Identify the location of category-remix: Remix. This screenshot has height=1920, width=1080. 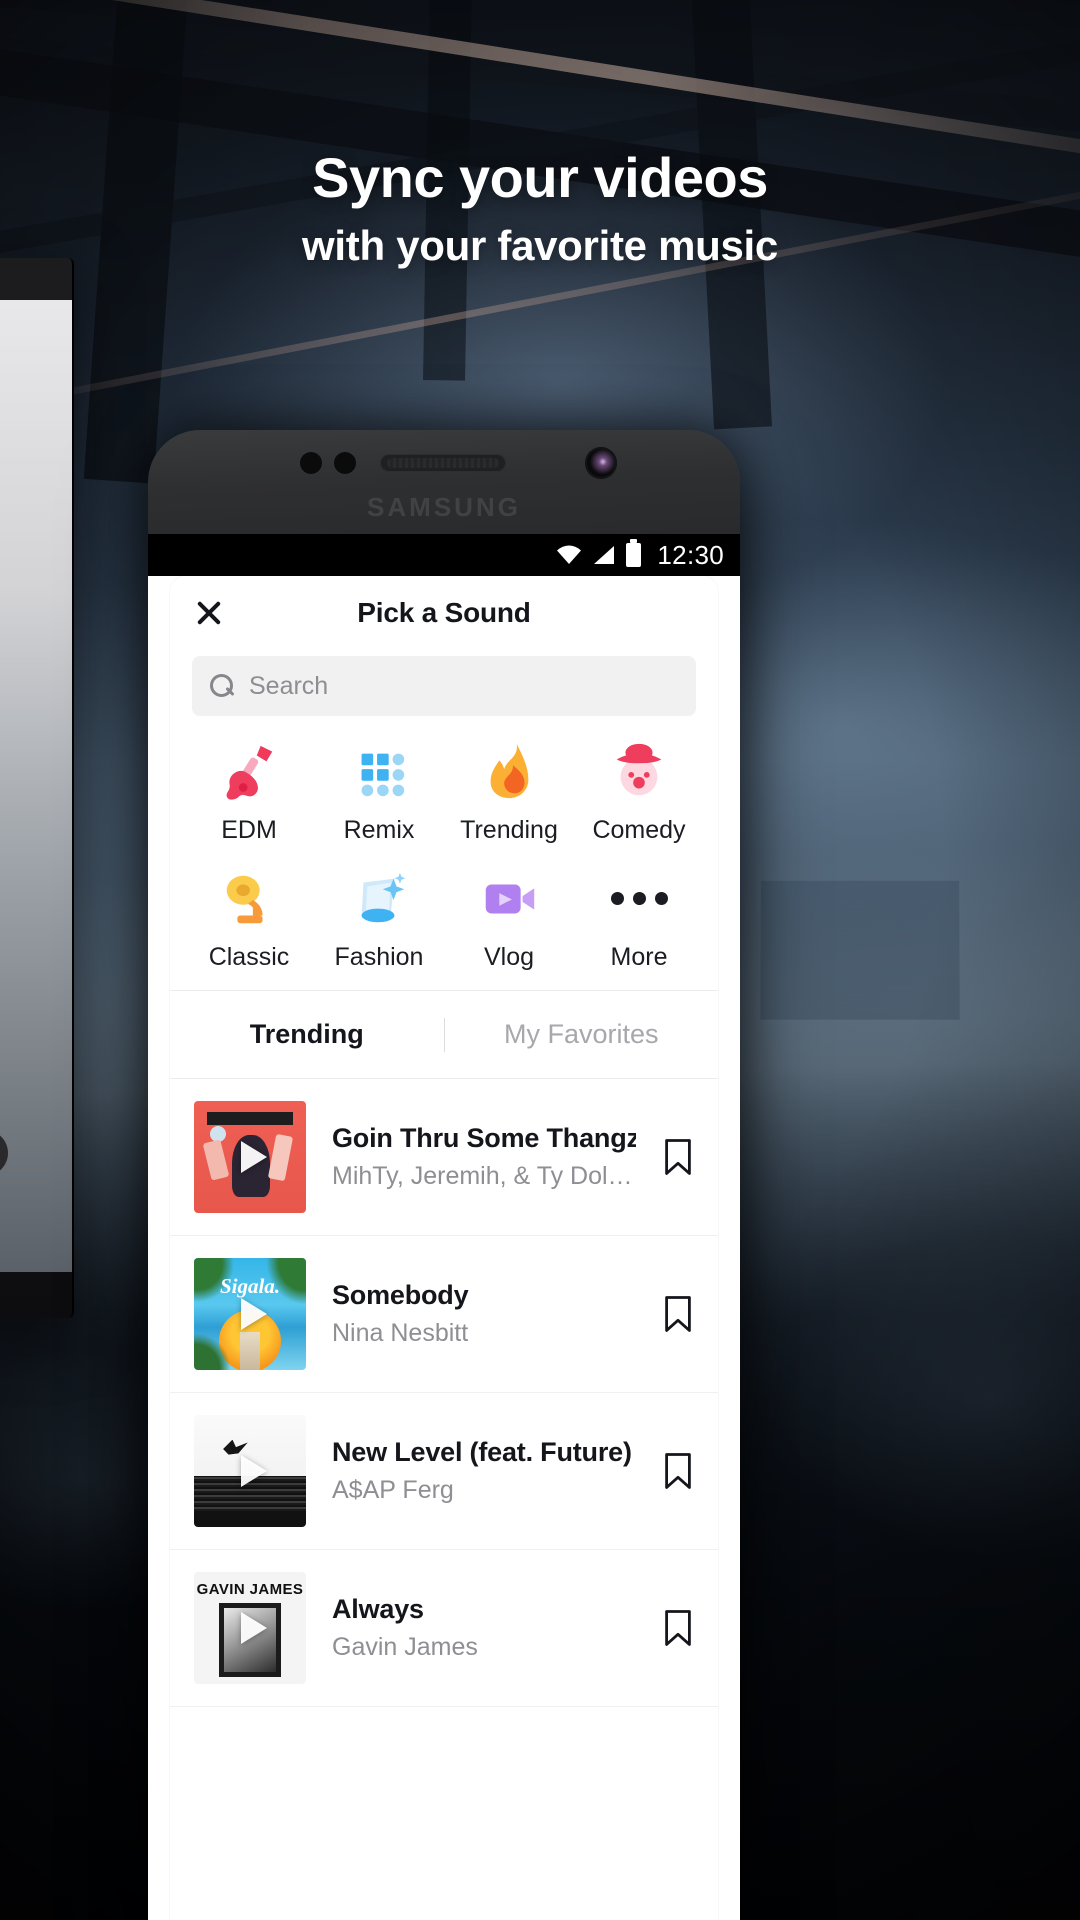
(379, 792).